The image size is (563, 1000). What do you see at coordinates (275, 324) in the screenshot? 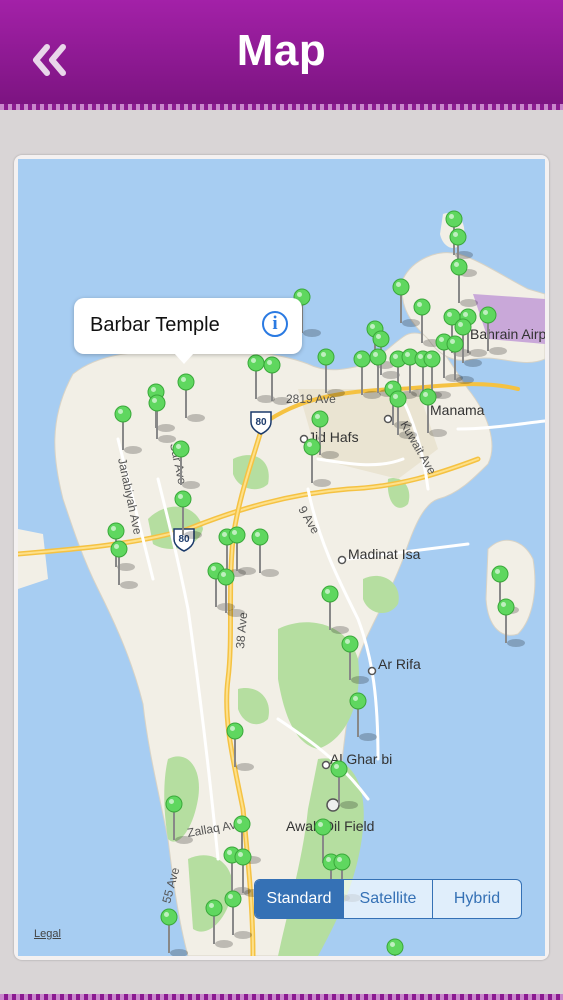
I see `info-icon: i` at bounding box center [275, 324].